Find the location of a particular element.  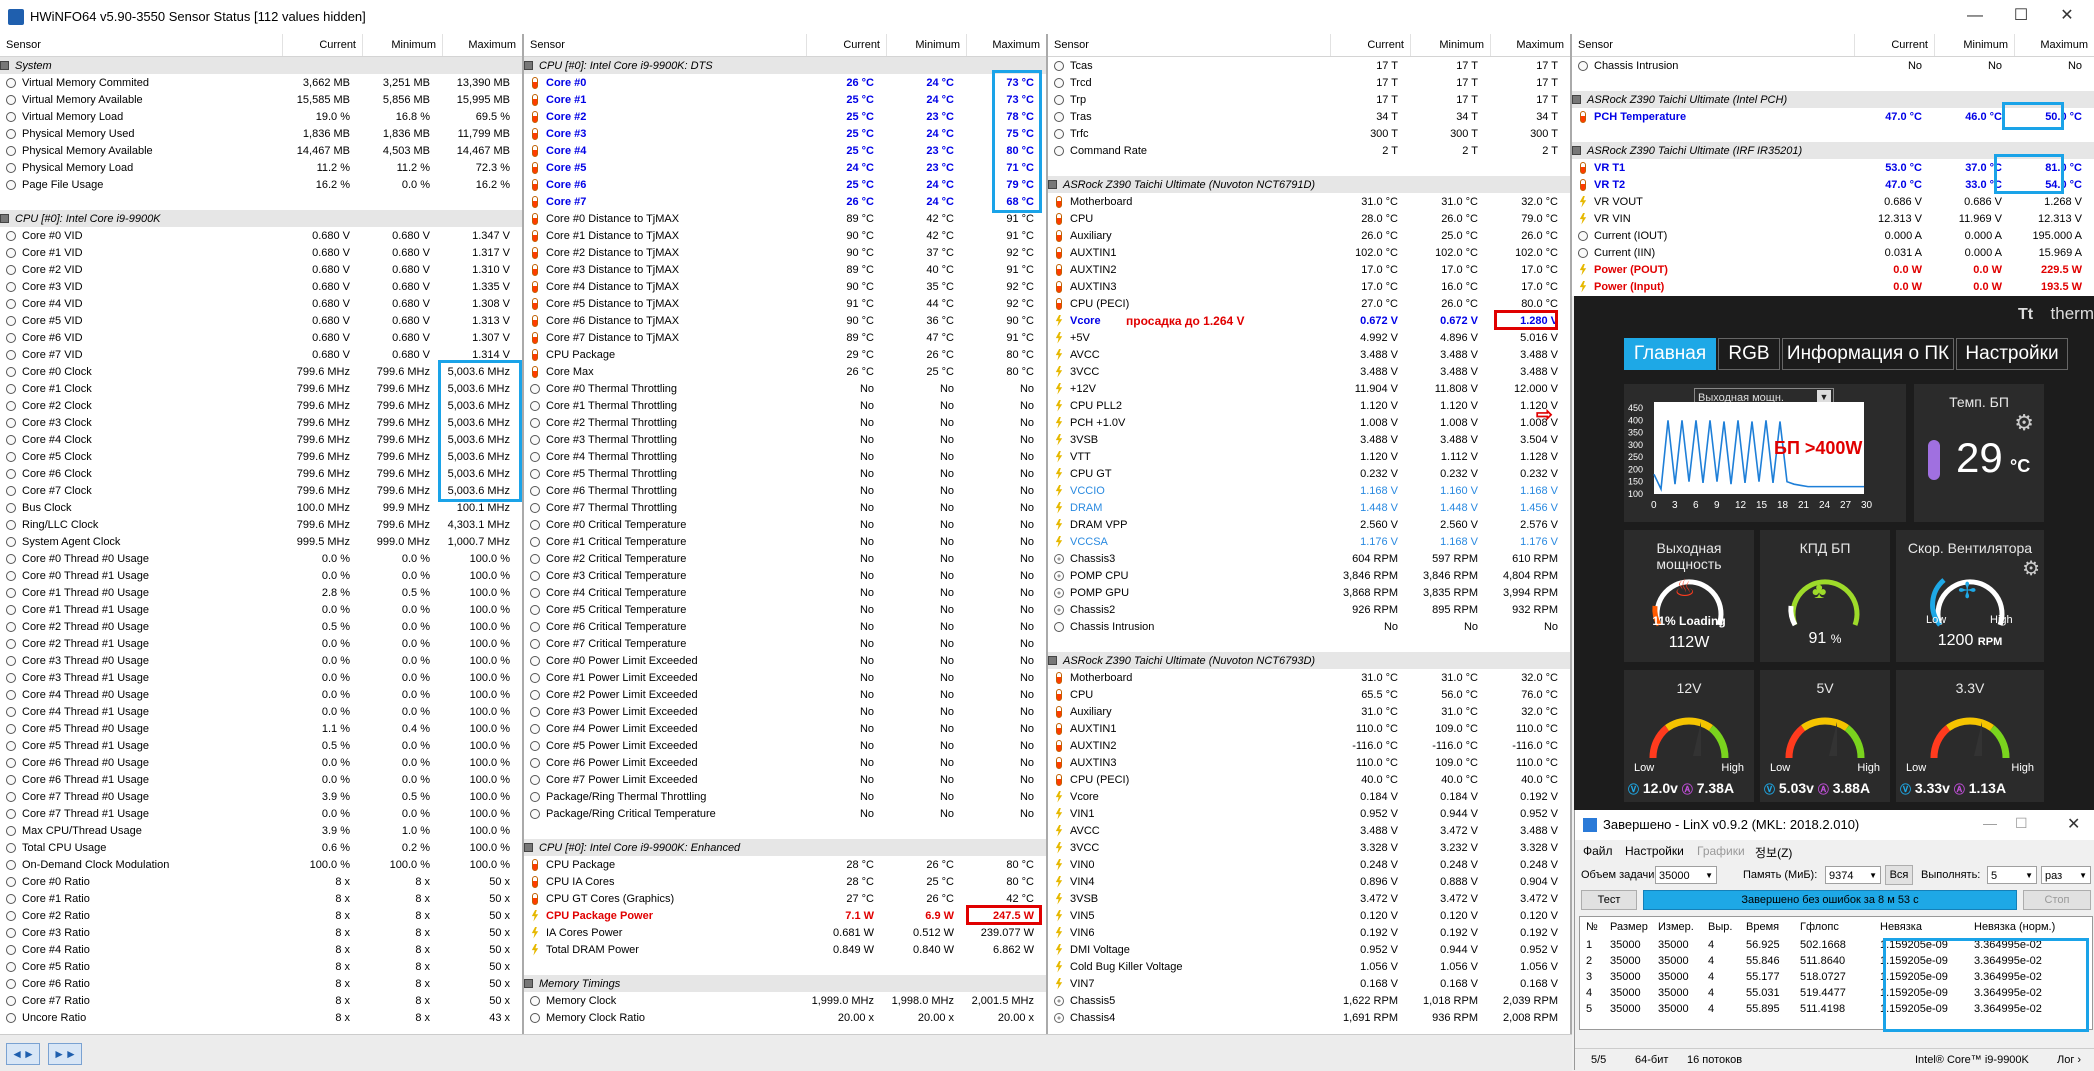

sensor-row: Core #4 Power Limit Exceeded No No No is located at coordinates (785, 728).